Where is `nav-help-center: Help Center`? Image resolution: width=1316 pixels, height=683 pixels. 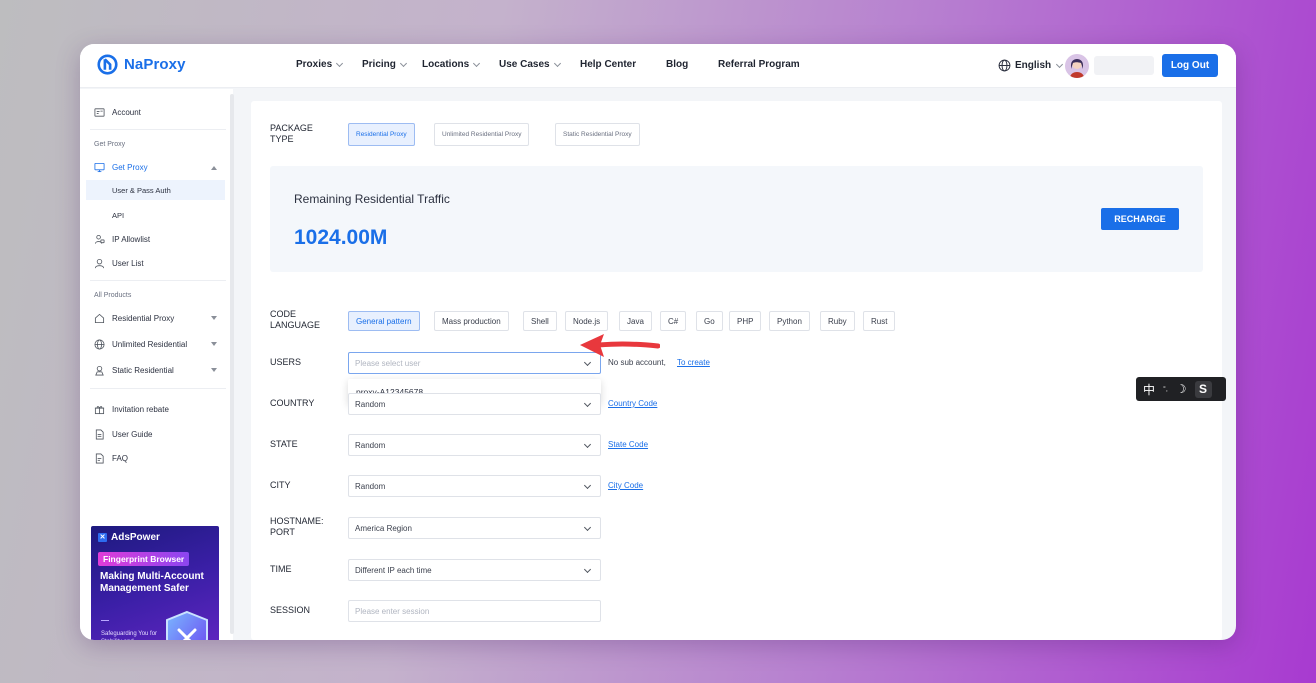 nav-help-center: Help Center is located at coordinates (616, 64).